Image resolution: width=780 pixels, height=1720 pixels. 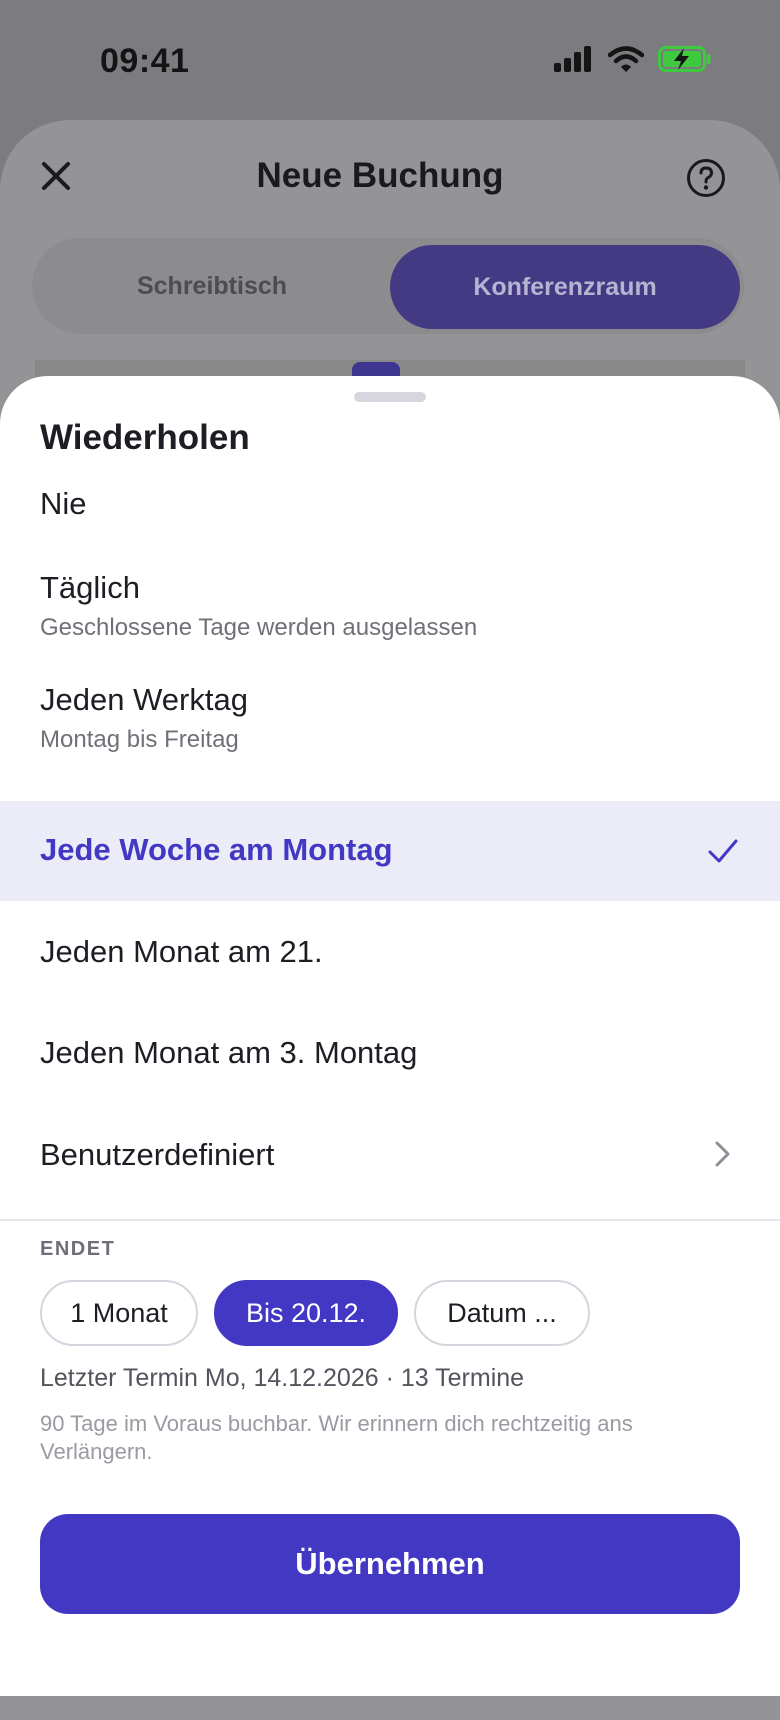 What do you see at coordinates (723, 851) in the screenshot?
I see `checkmark-icon` at bounding box center [723, 851].